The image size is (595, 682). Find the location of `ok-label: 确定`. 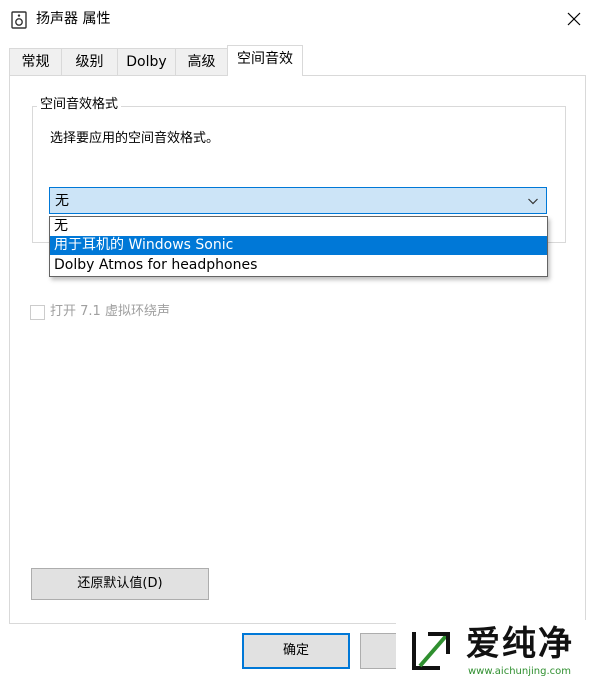

ok-label: 确定 is located at coordinates (295, 650).